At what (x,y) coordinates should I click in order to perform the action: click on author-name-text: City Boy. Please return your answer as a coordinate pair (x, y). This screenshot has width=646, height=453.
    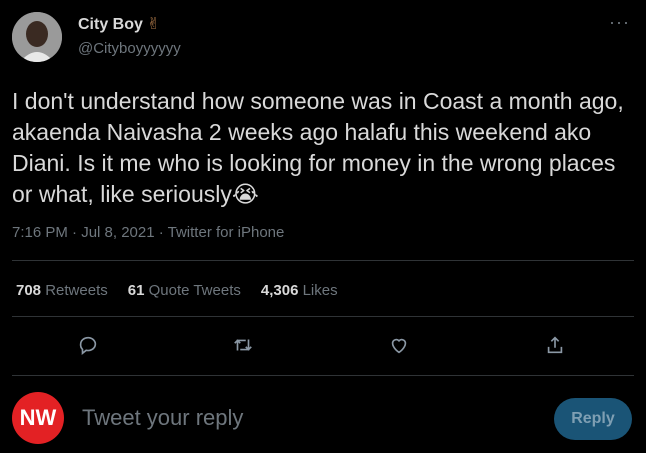
    Looking at the image, I should click on (110, 24).